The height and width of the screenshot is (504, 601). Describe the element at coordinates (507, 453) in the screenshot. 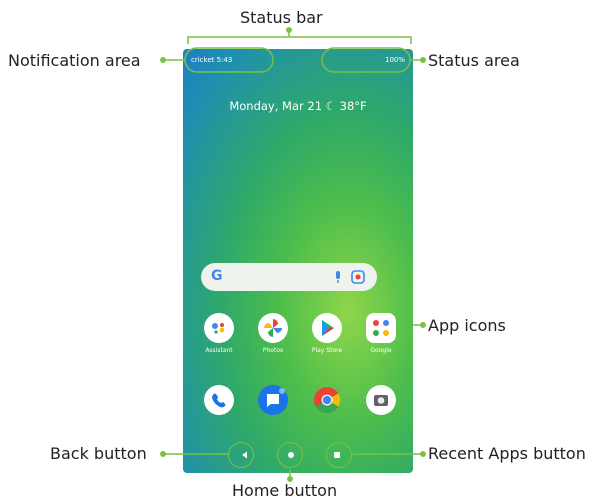

I see `recent-apps-button-label: Recent Apps button` at that location.